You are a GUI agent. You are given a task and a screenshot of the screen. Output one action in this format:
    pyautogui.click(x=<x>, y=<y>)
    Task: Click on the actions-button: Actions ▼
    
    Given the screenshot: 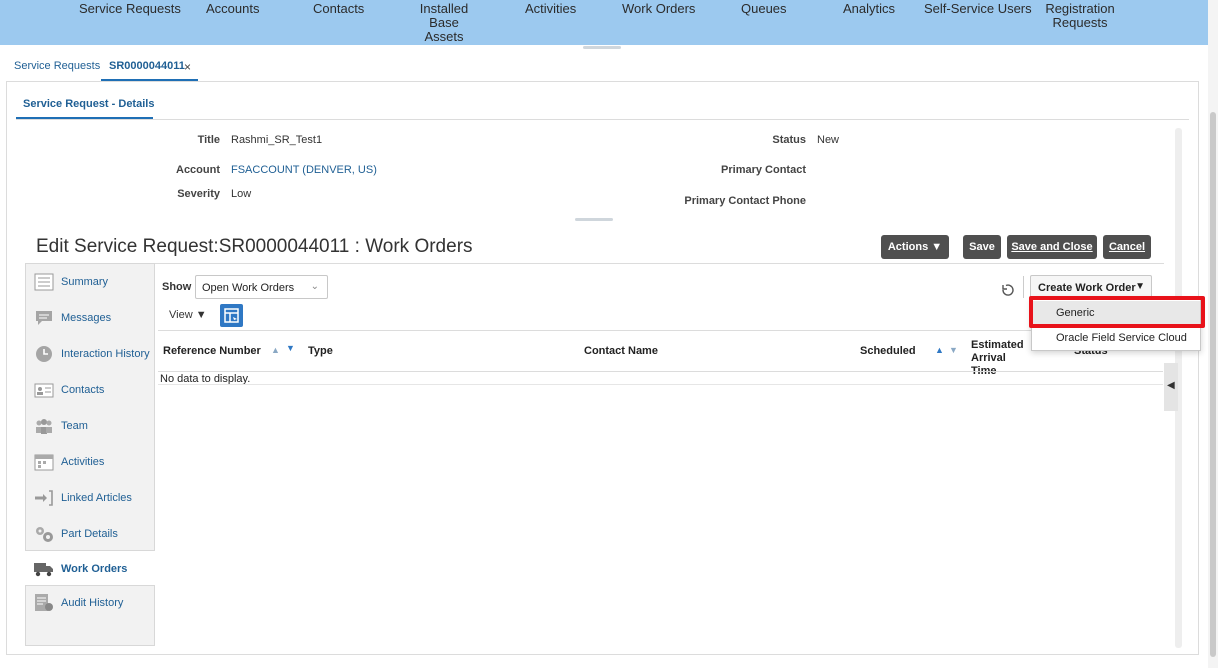 What is the action you would take?
    pyautogui.click(x=915, y=247)
    